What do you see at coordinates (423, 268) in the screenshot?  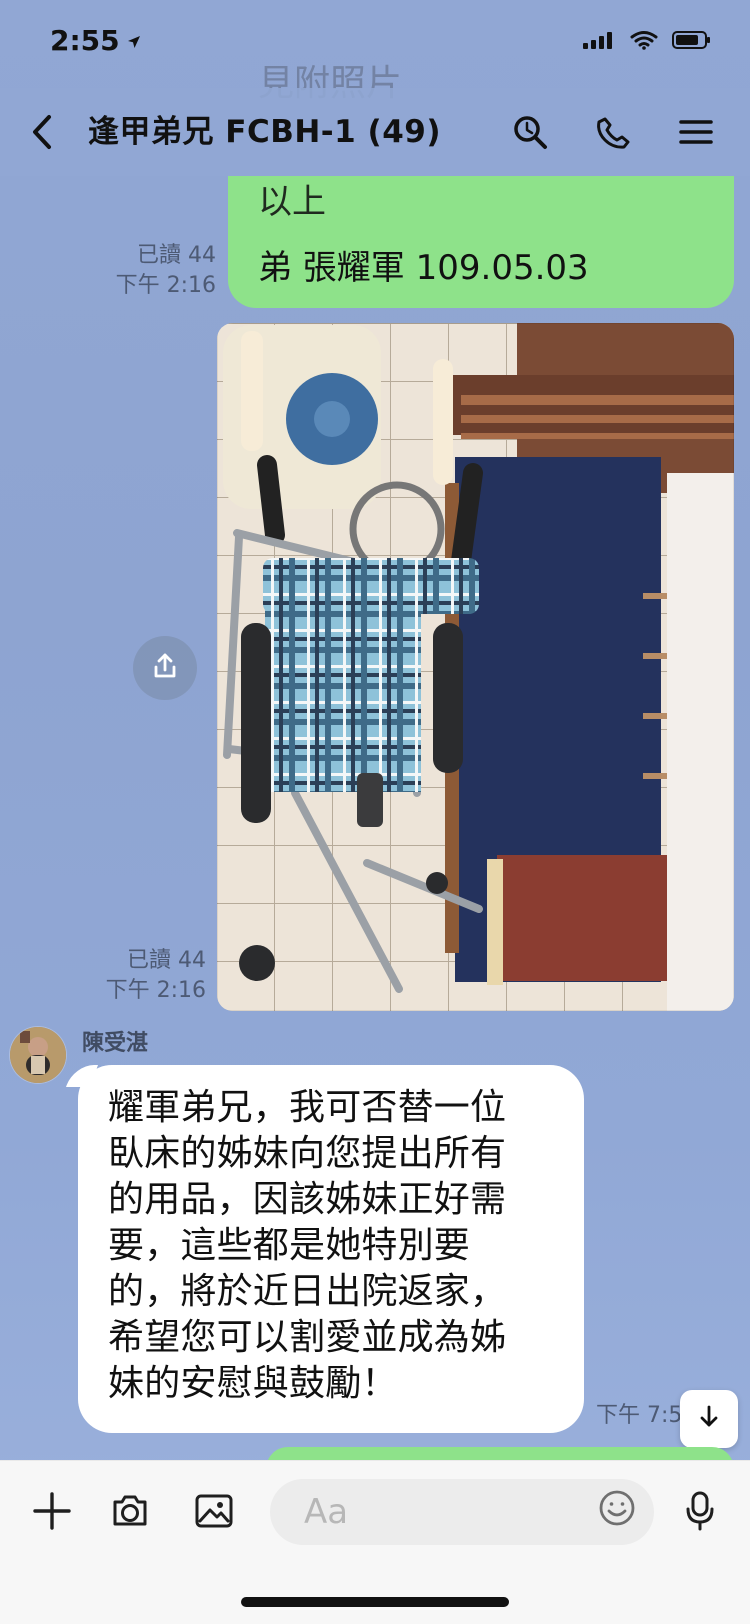 I see `outgoing-message-line: 弟 張耀軍 109.05.03` at bounding box center [423, 268].